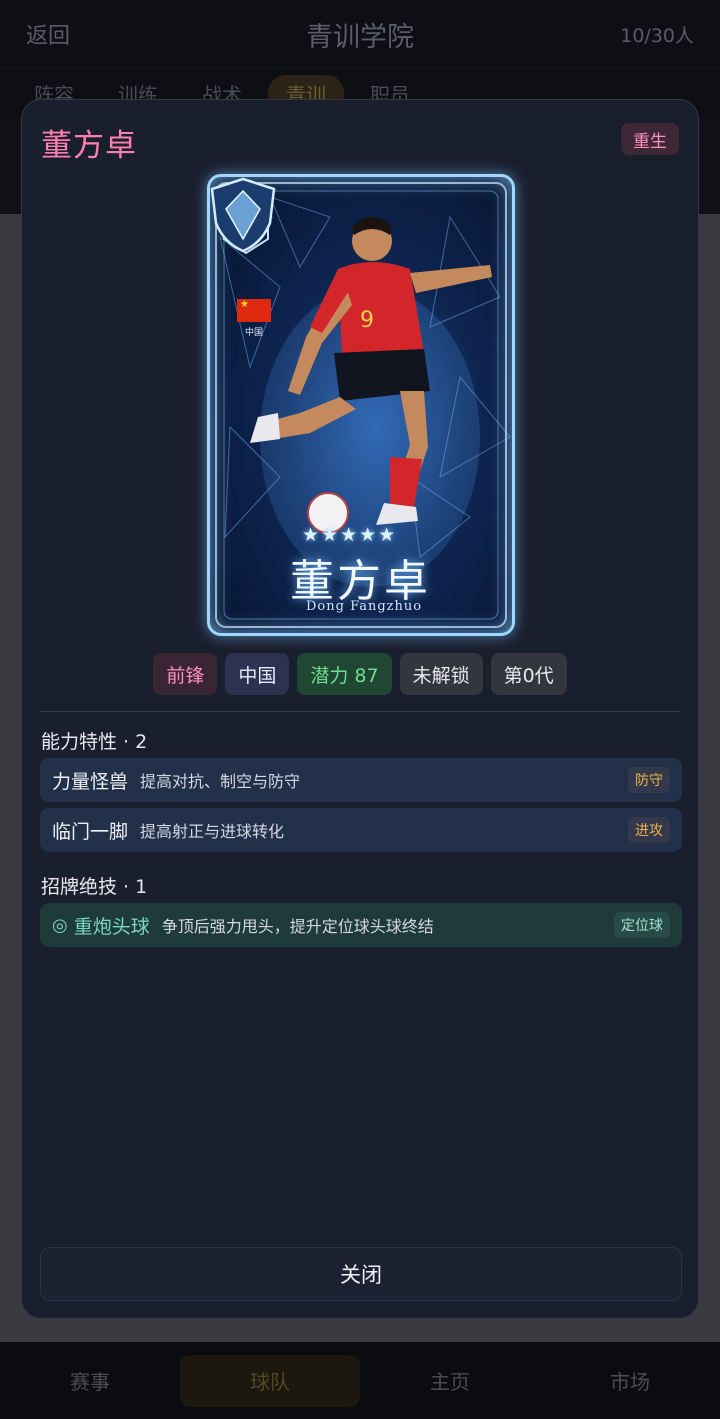 This screenshot has height=1419, width=720. What do you see at coordinates (450, 1381) in the screenshot?
I see `nav-home: 主页` at bounding box center [450, 1381].